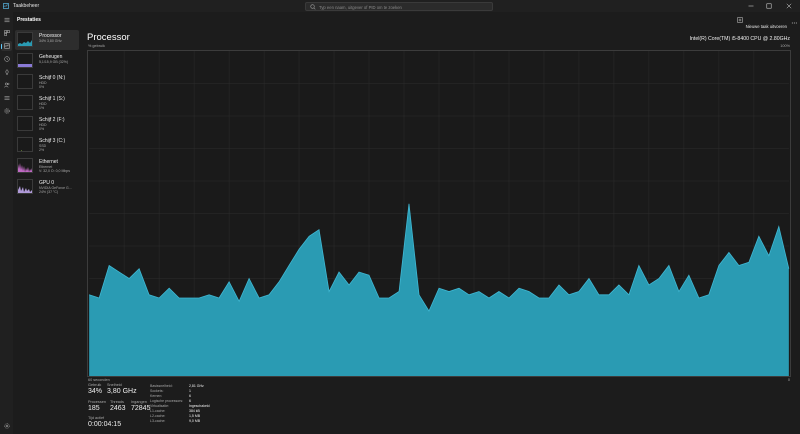 The image size is (800, 434). I want to click on usage-label: Gebruik, so click(95, 385).